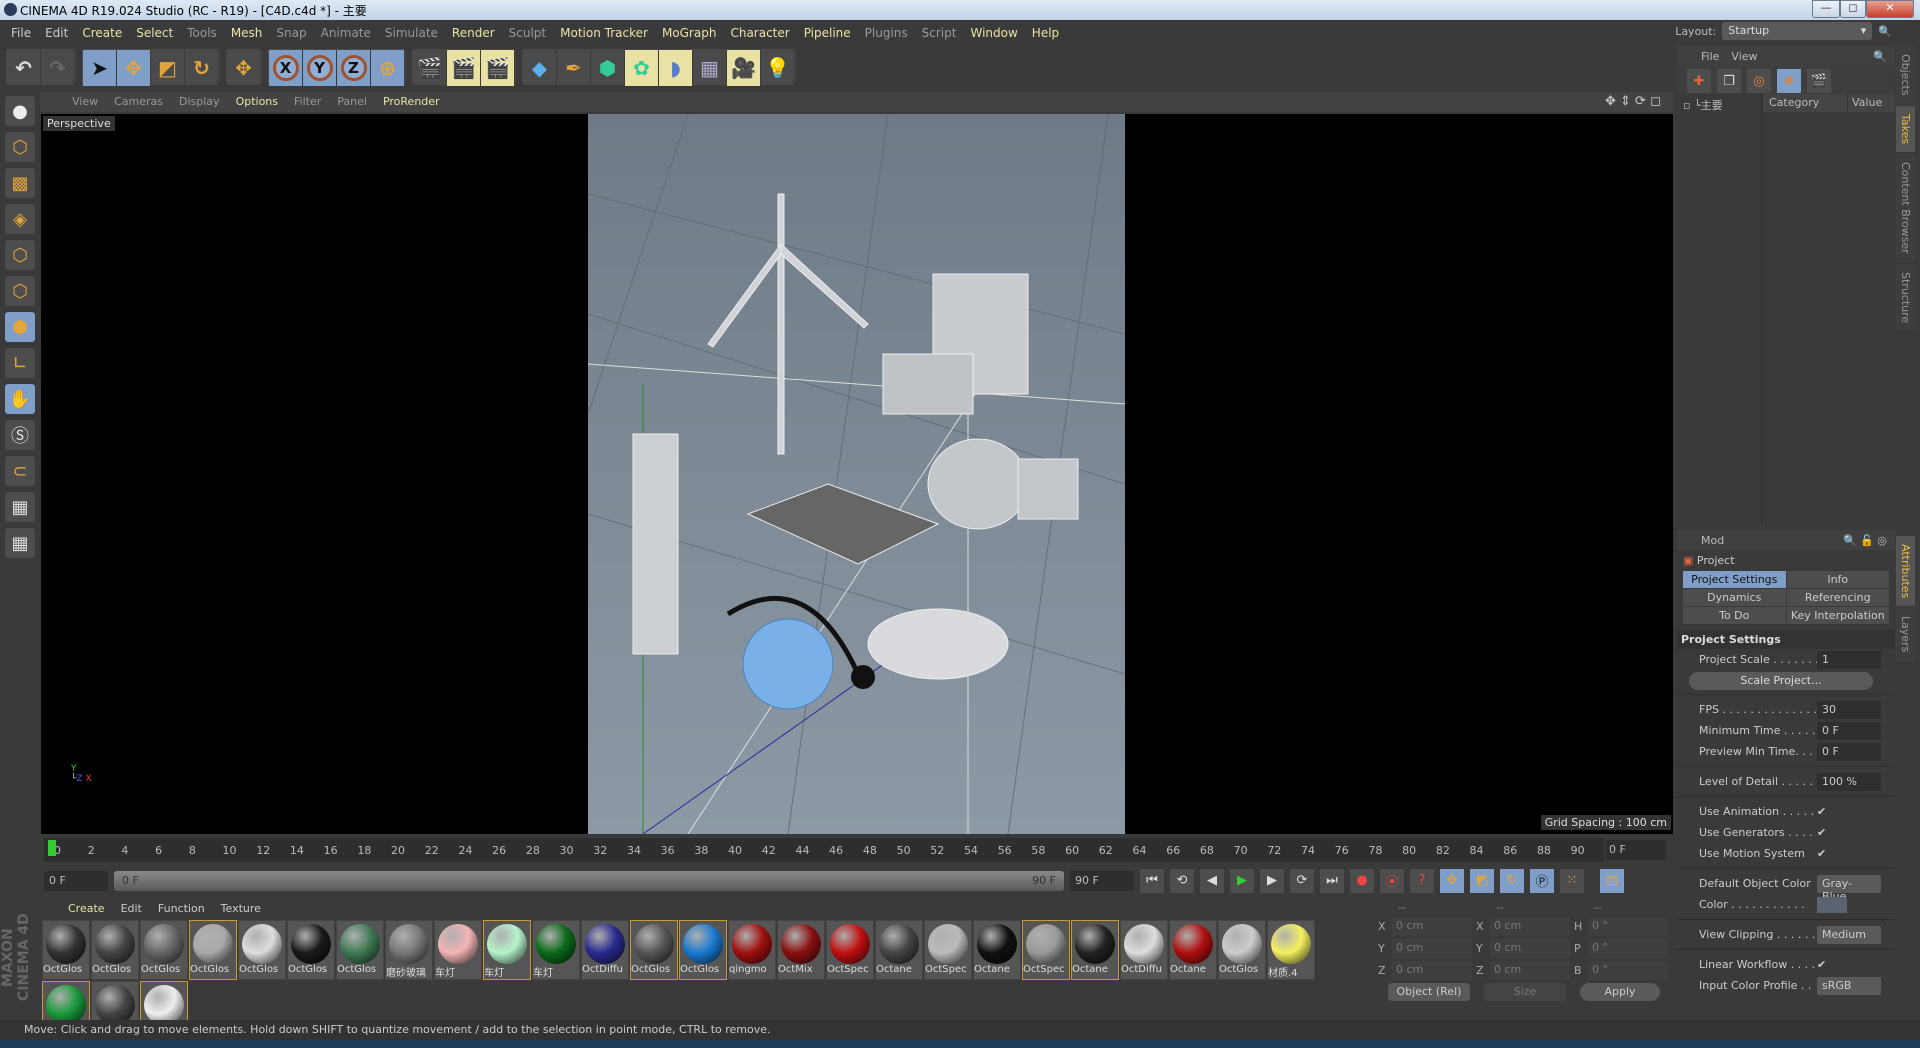  Describe the element at coordinates (20, 111) in the screenshot. I see `make-editable-icon: ●` at that location.